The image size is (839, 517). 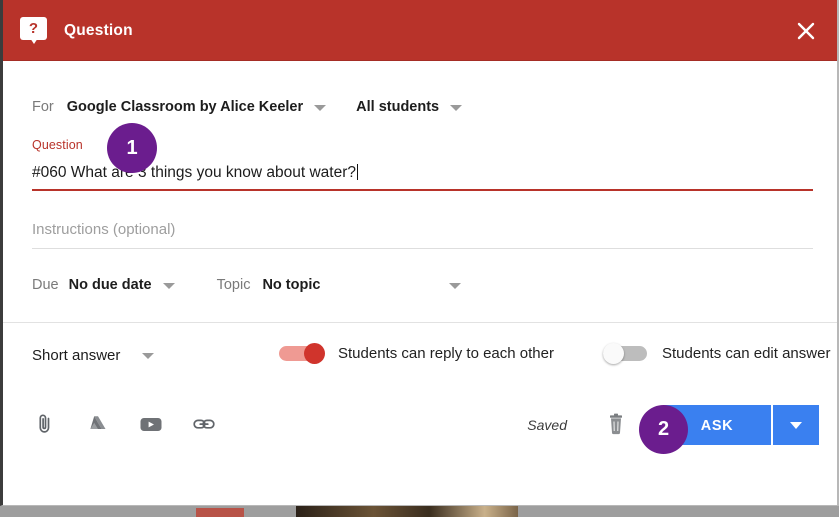 What do you see at coordinates (407, 511) in the screenshot?
I see `background-thumbnail-right` at bounding box center [407, 511].